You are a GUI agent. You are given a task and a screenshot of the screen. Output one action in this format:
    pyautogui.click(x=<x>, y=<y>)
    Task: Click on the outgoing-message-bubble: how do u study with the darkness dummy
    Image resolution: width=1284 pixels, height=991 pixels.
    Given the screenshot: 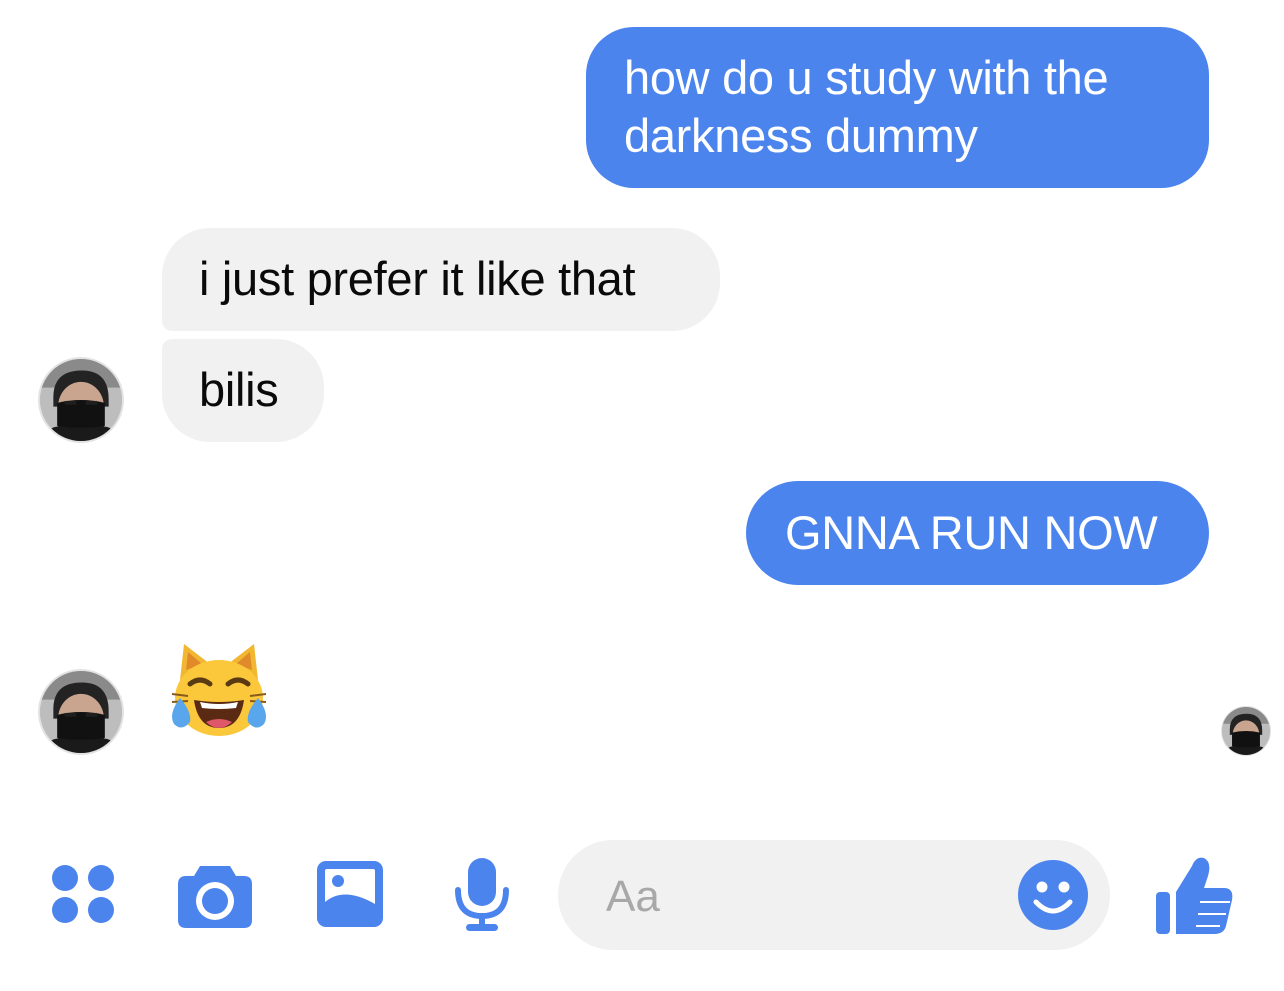 What is the action you would take?
    pyautogui.click(x=897, y=107)
    